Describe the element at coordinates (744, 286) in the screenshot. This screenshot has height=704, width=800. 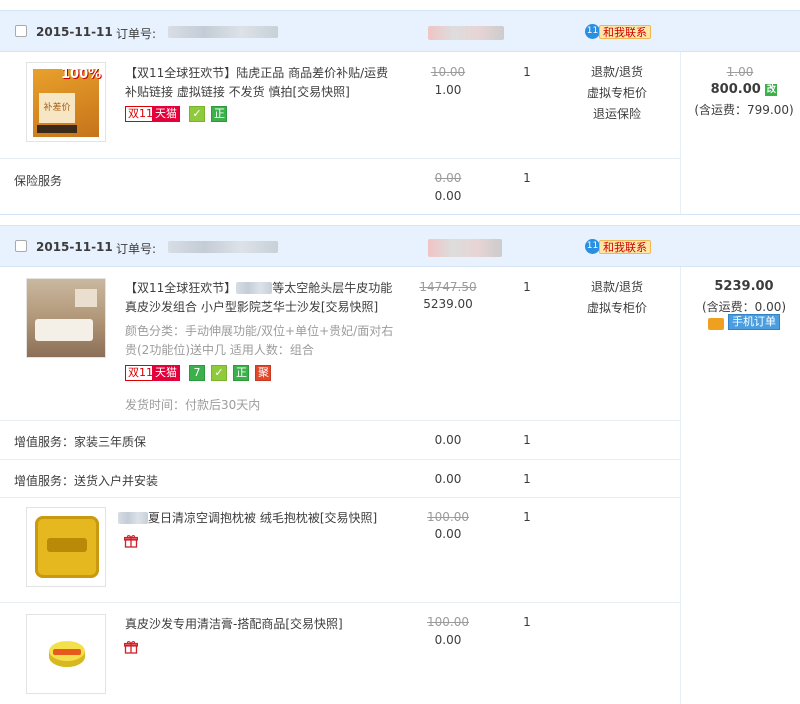
I see `total-amount: 5239.00` at that location.